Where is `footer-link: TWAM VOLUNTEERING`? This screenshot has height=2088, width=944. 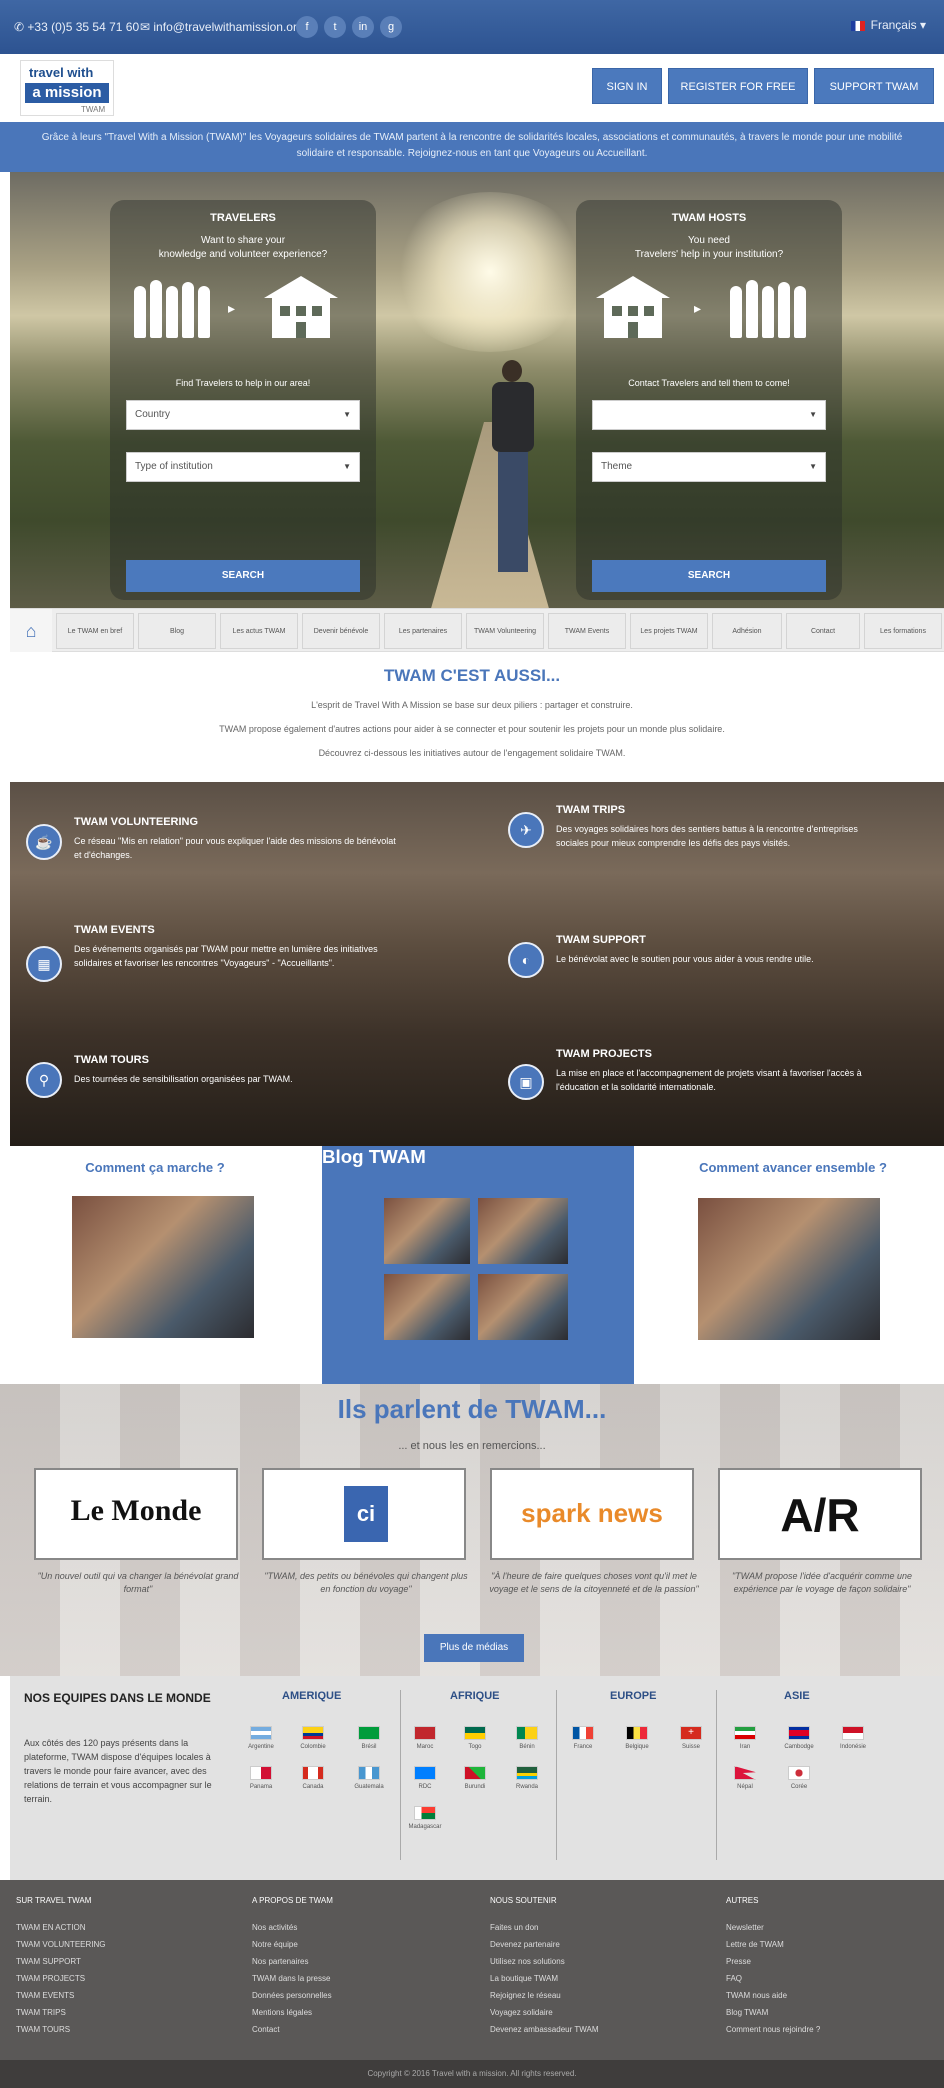 footer-link: TWAM VOLUNTEERING is located at coordinates (60, 1944).